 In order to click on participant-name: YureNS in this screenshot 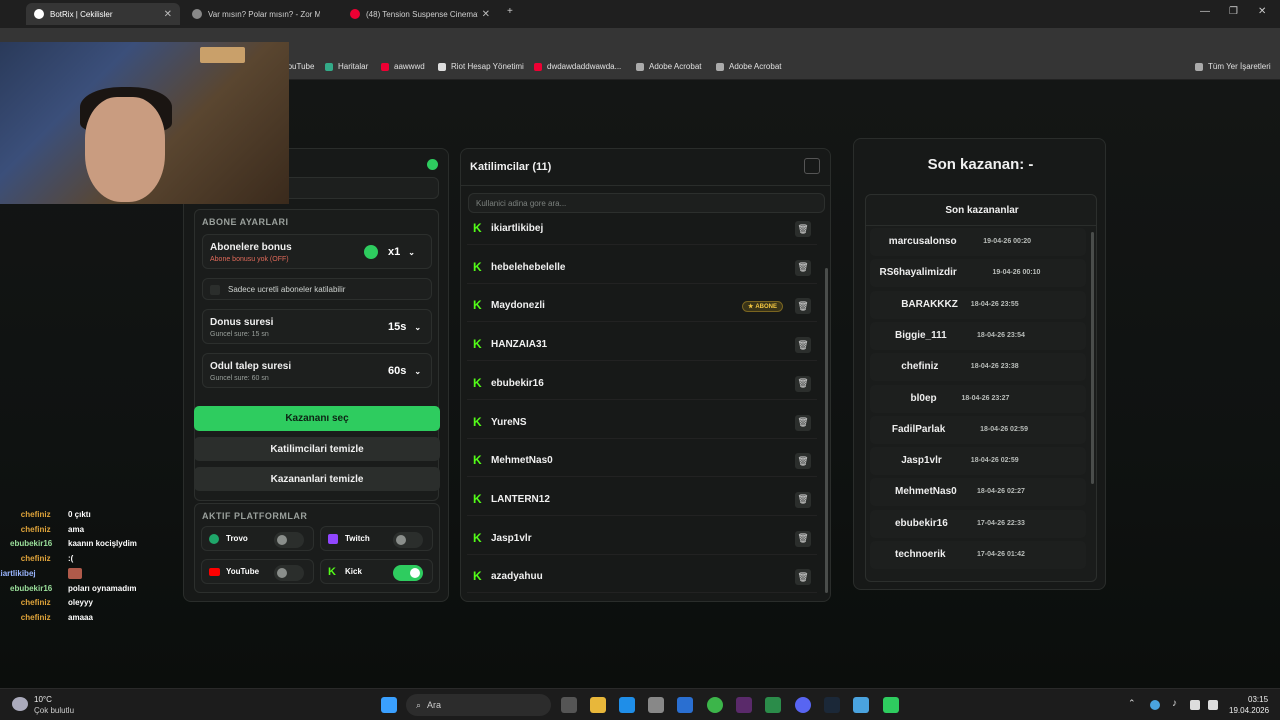, I will do `click(509, 422)`.